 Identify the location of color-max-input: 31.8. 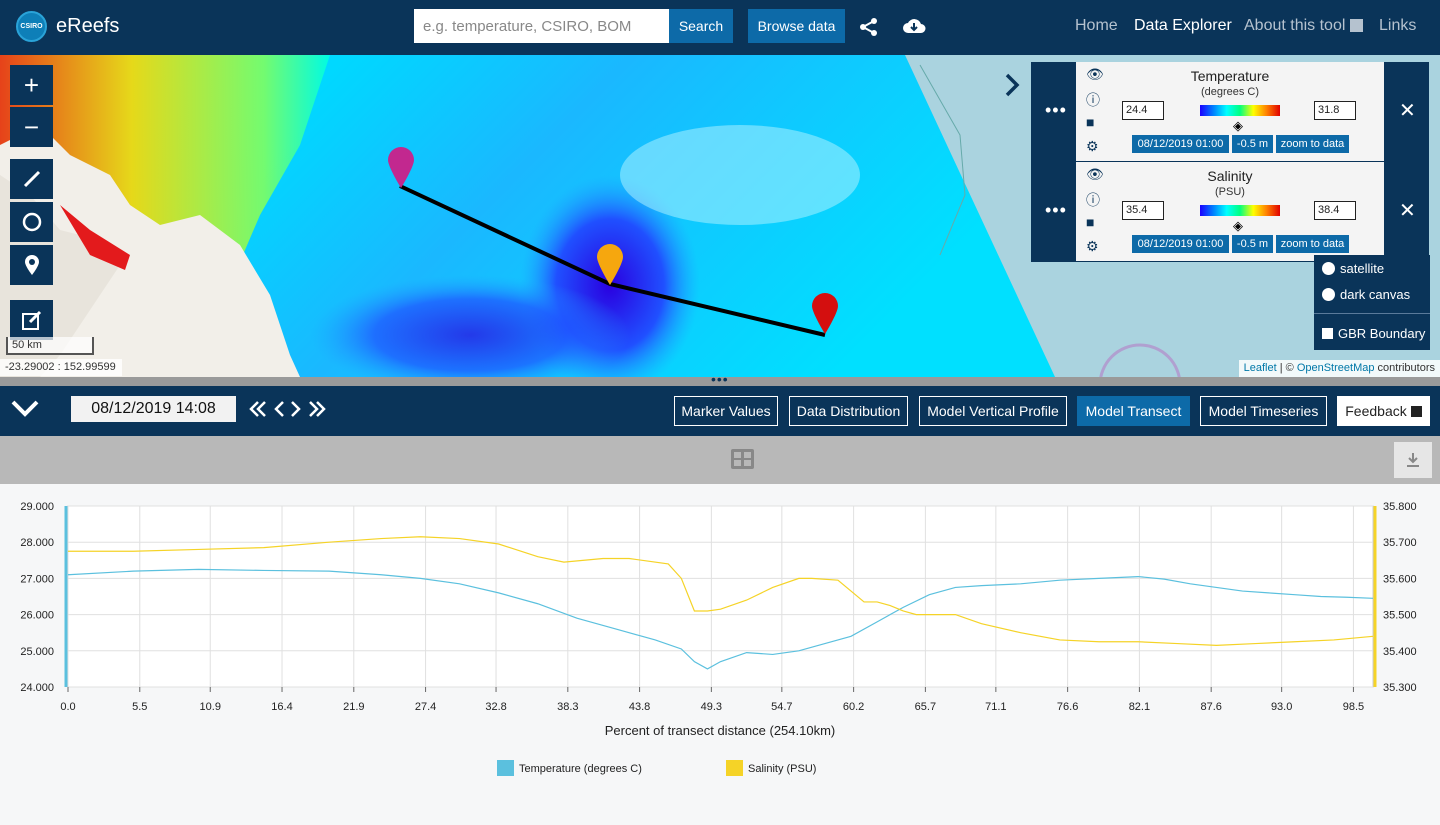
(1335, 110).